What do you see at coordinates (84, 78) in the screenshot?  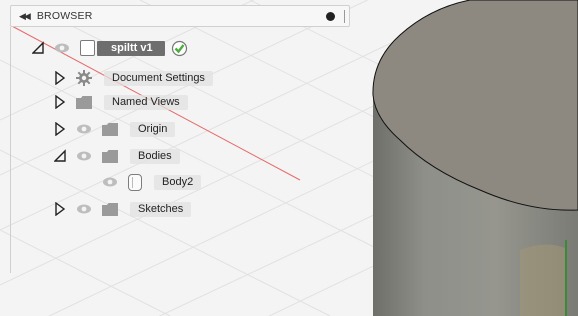 I see `gear-icon` at bounding box center [84, 78].